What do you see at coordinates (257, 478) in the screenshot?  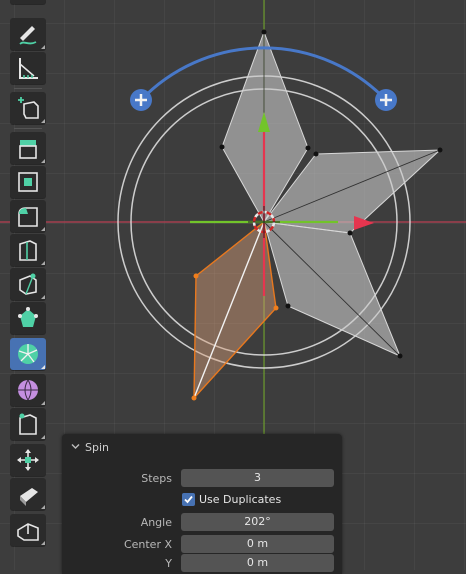 I see `steps-field: 3` at bounding box center [257, 478].